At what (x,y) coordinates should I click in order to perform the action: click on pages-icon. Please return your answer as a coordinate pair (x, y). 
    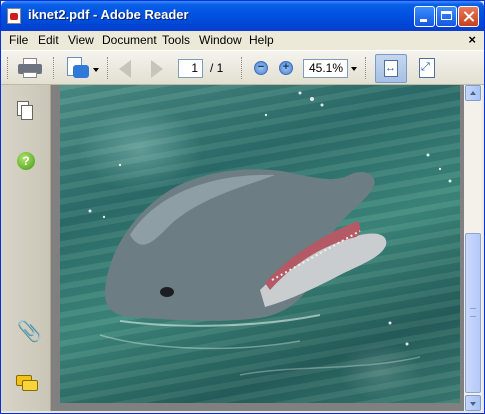
    Looking at the image, I should click on (25, 111).